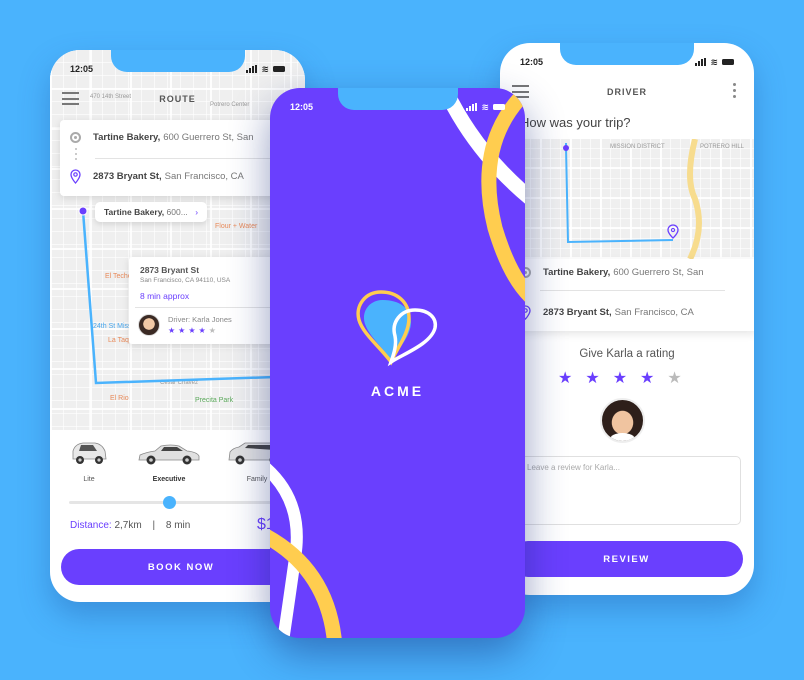  I want to click on origin-bubble: Tartine Bakery, 600... ›, so click(151, 212).